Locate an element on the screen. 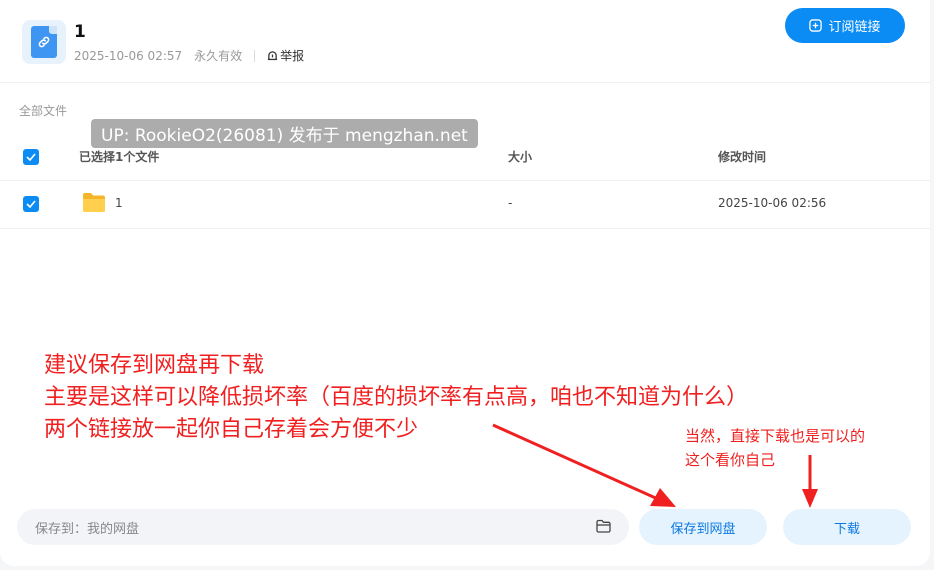 The width and height of the screenshot is (934, 570). annotation-small-line-1: 当然，直接下载也是可以的 is located at coordinates (775, 436).